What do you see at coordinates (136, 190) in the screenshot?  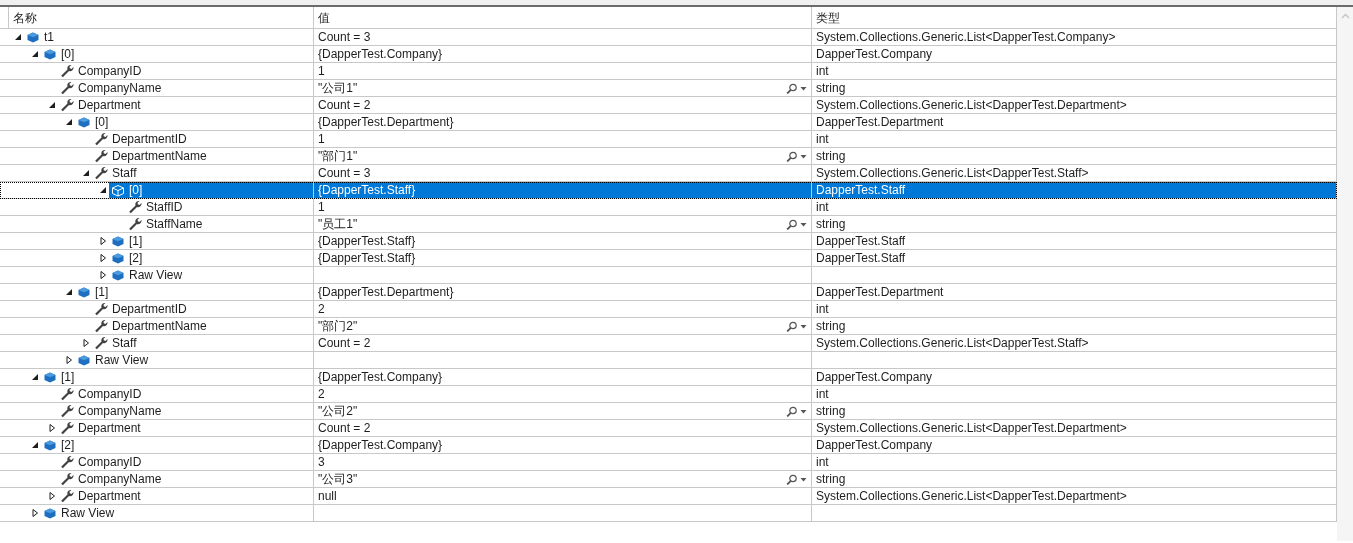 I see `variable-name: [0]` at bounding box center [136, 190].